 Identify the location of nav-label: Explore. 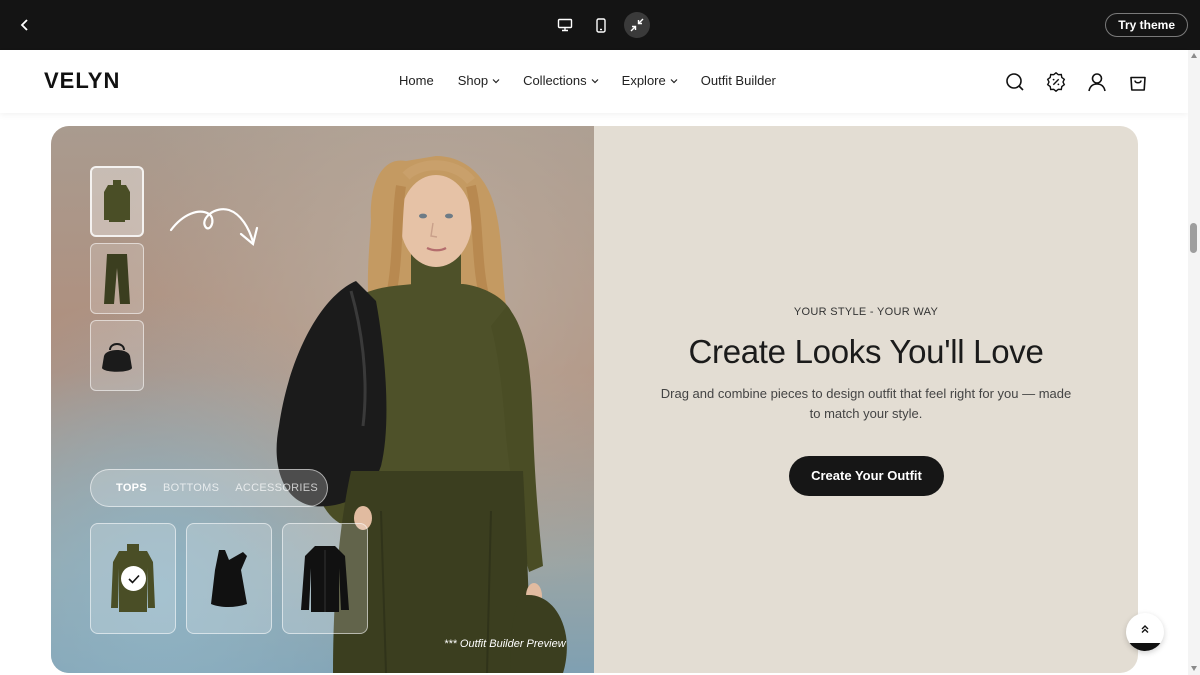
(643, 80).